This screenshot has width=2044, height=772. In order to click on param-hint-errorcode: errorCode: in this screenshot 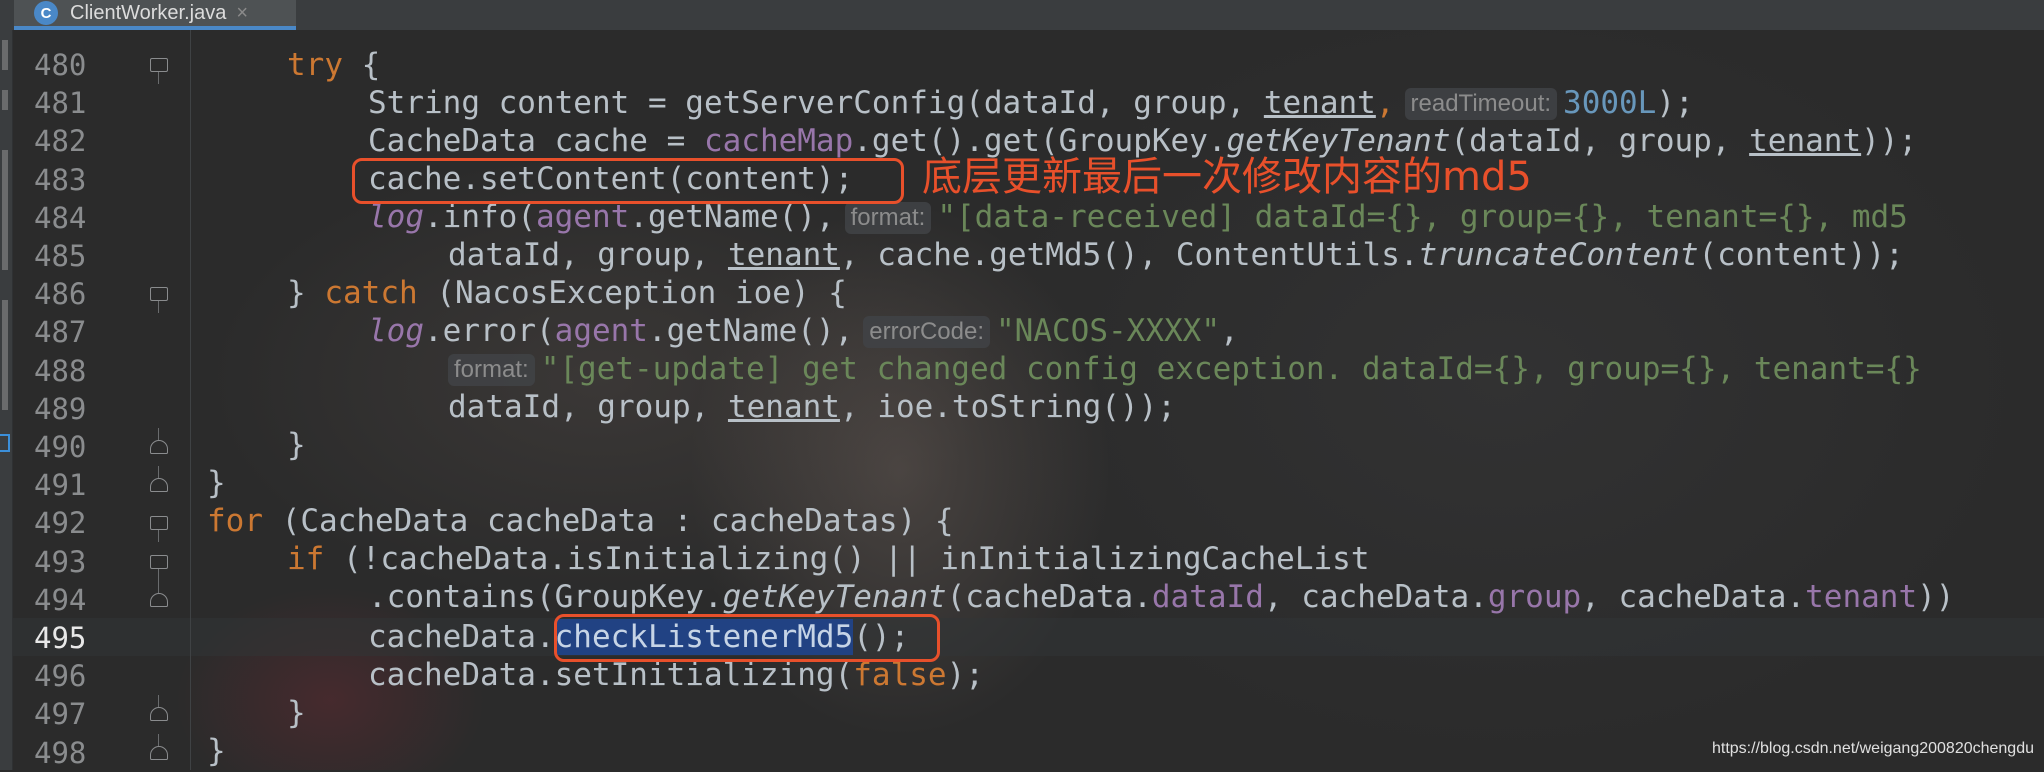, I will do `click(927, 332)`.